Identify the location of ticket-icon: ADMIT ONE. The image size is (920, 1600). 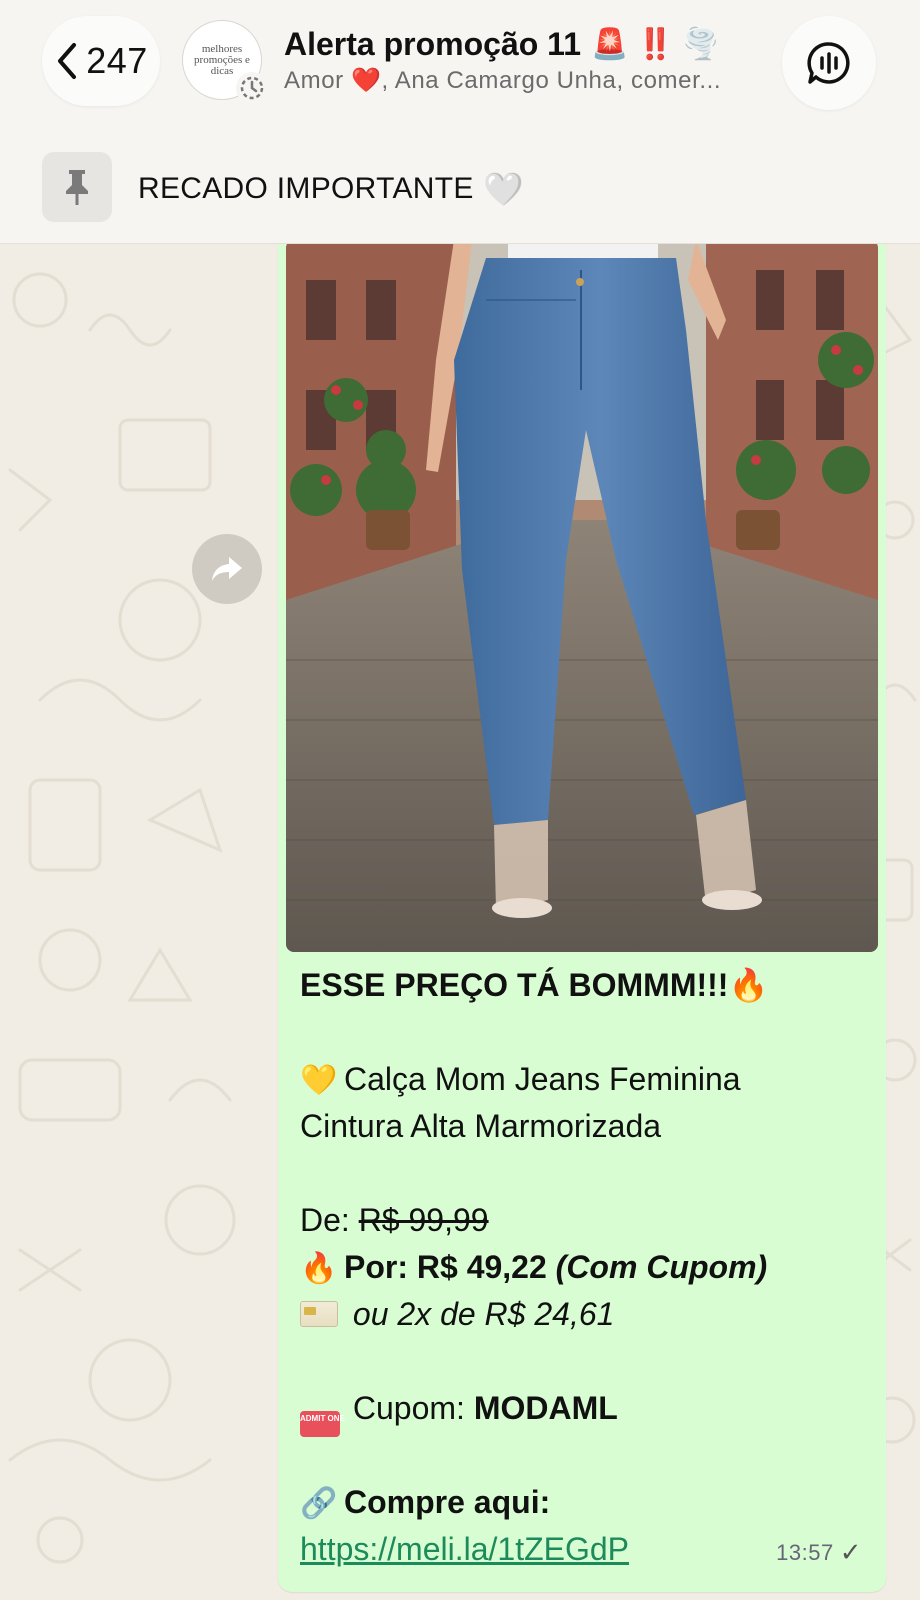
(322, 1424).